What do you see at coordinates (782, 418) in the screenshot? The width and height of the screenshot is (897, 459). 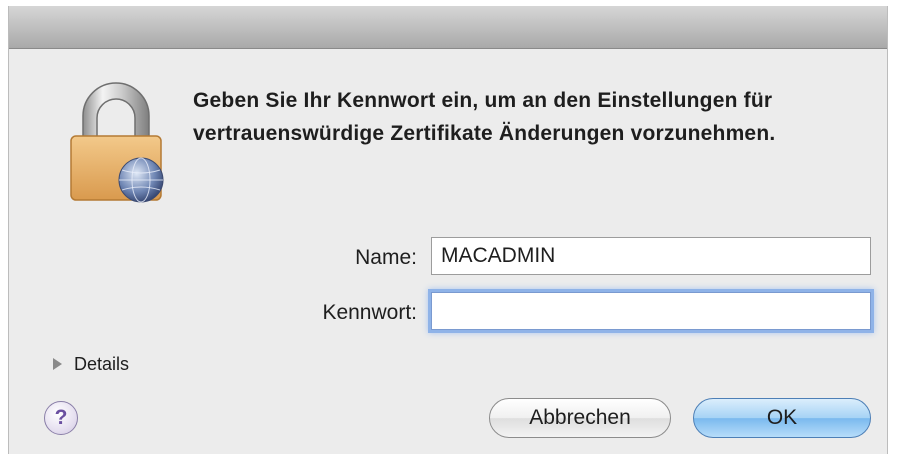 I see `ok-button: OK` at bounding box center [782, 418].